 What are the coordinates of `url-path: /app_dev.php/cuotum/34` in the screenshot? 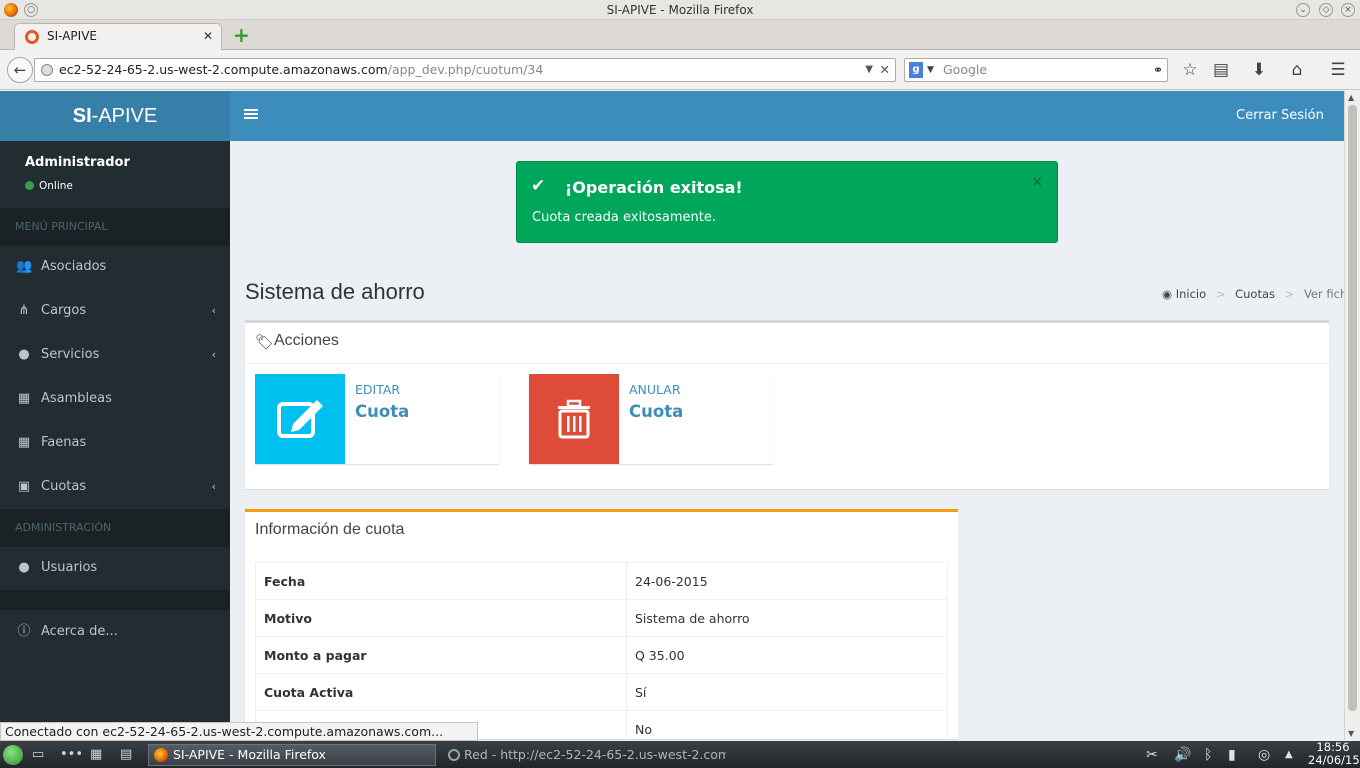 It's located at (465, 69).